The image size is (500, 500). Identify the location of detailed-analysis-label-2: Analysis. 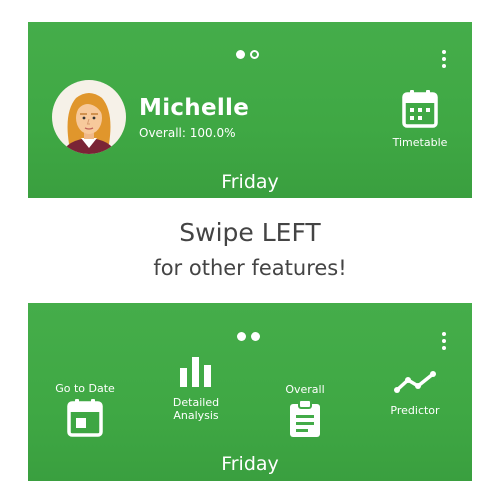
(196, 415).